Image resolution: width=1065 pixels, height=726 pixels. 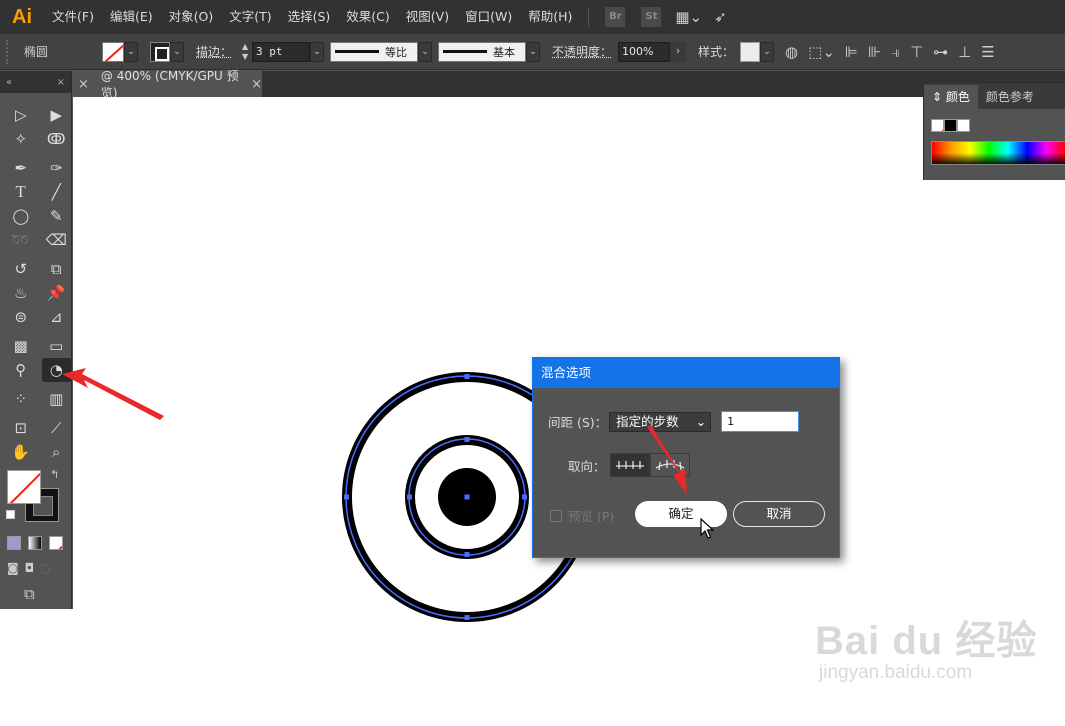 What do you see at coordinates (36, 667) in the screenshot?
I see `artboard-canvas-left` at bounding box center [36, 667].